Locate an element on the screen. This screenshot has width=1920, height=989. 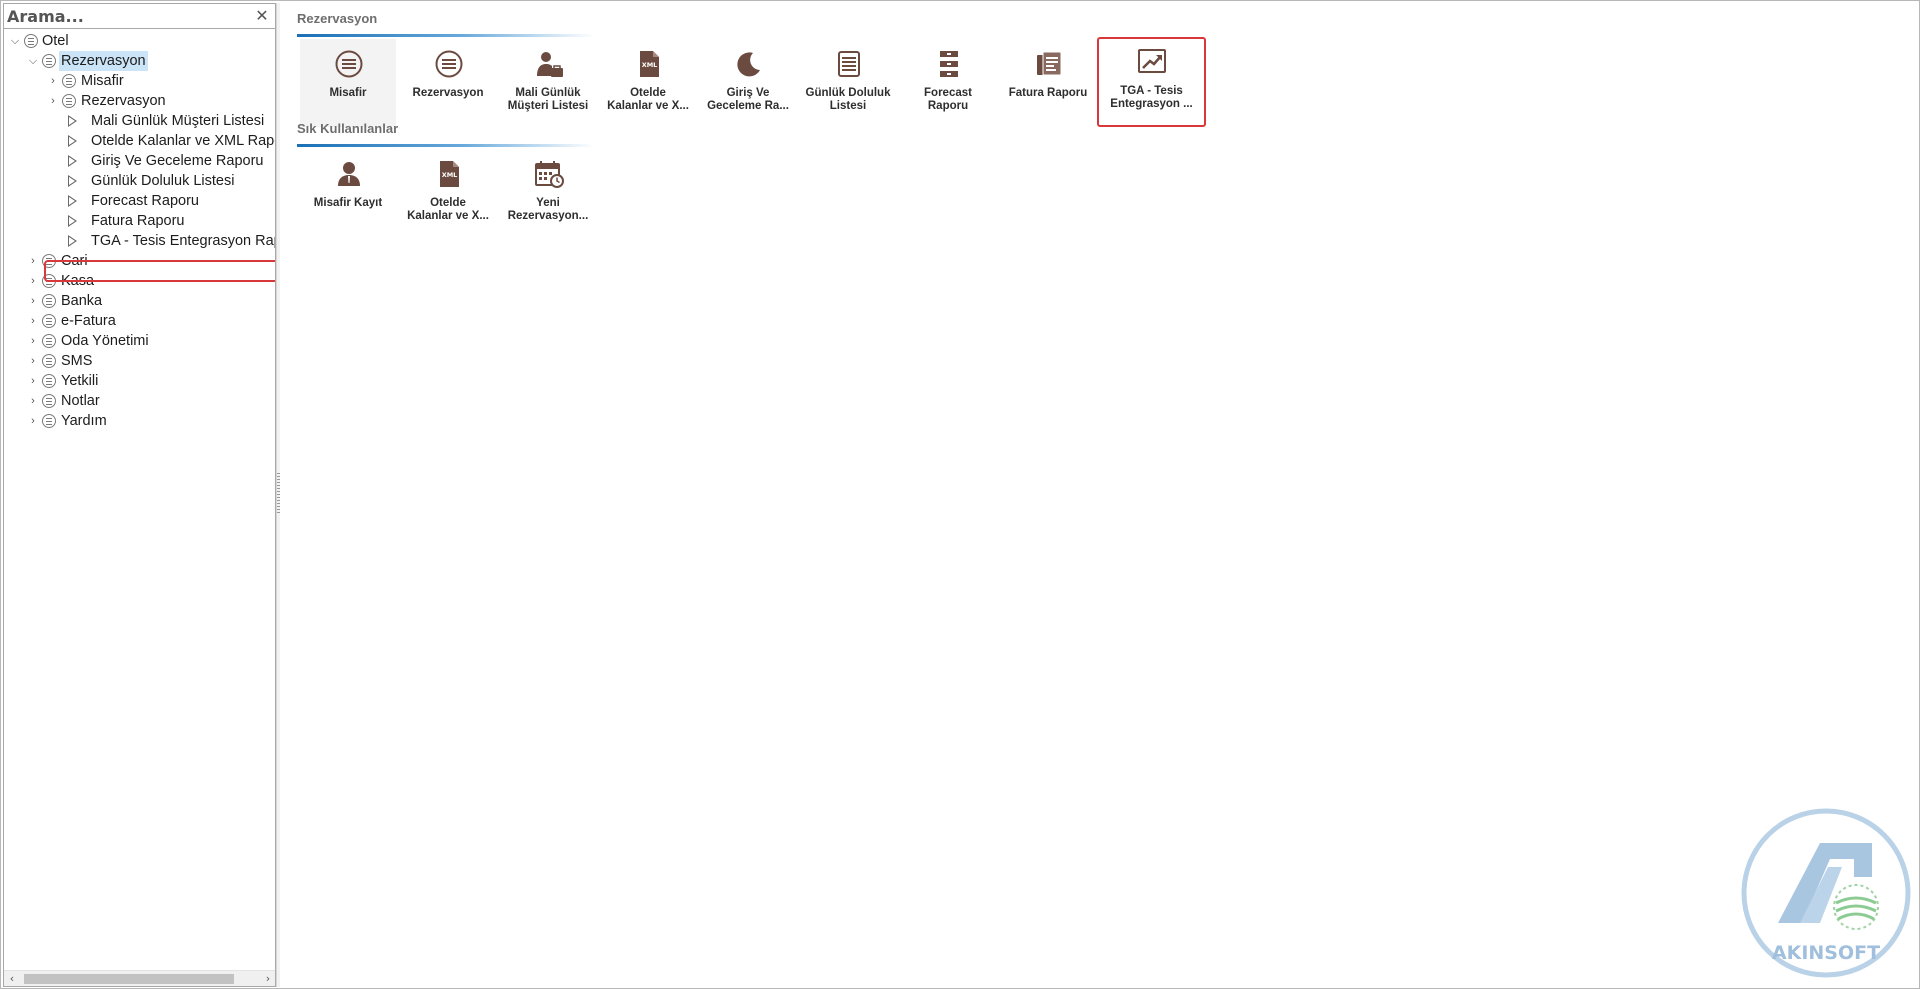
tree-node-label: Fatura Raporu is located at coordinates (138, 221).